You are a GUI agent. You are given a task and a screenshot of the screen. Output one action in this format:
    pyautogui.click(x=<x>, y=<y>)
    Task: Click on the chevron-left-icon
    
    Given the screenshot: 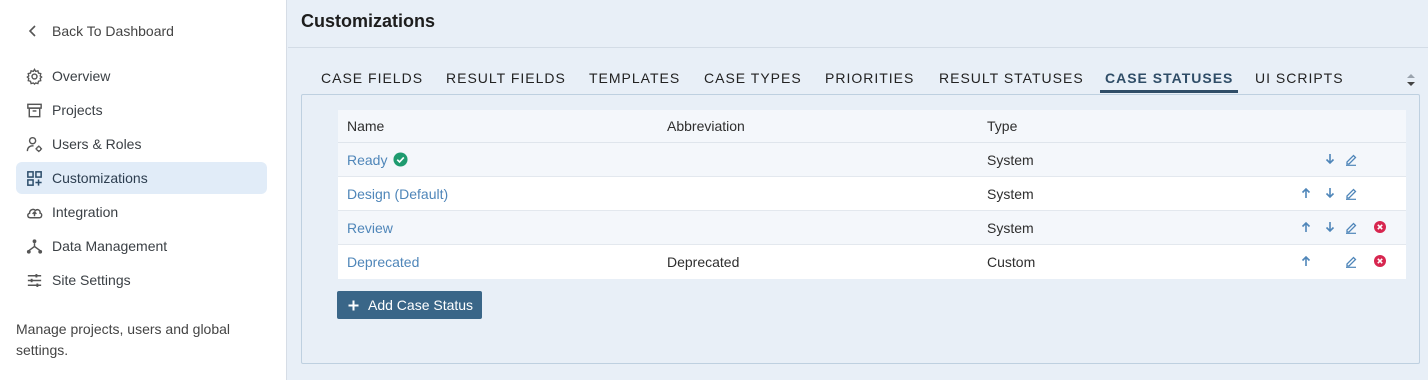 What is the action you would take?
    pyautogui.click(x=32, y=31)
    